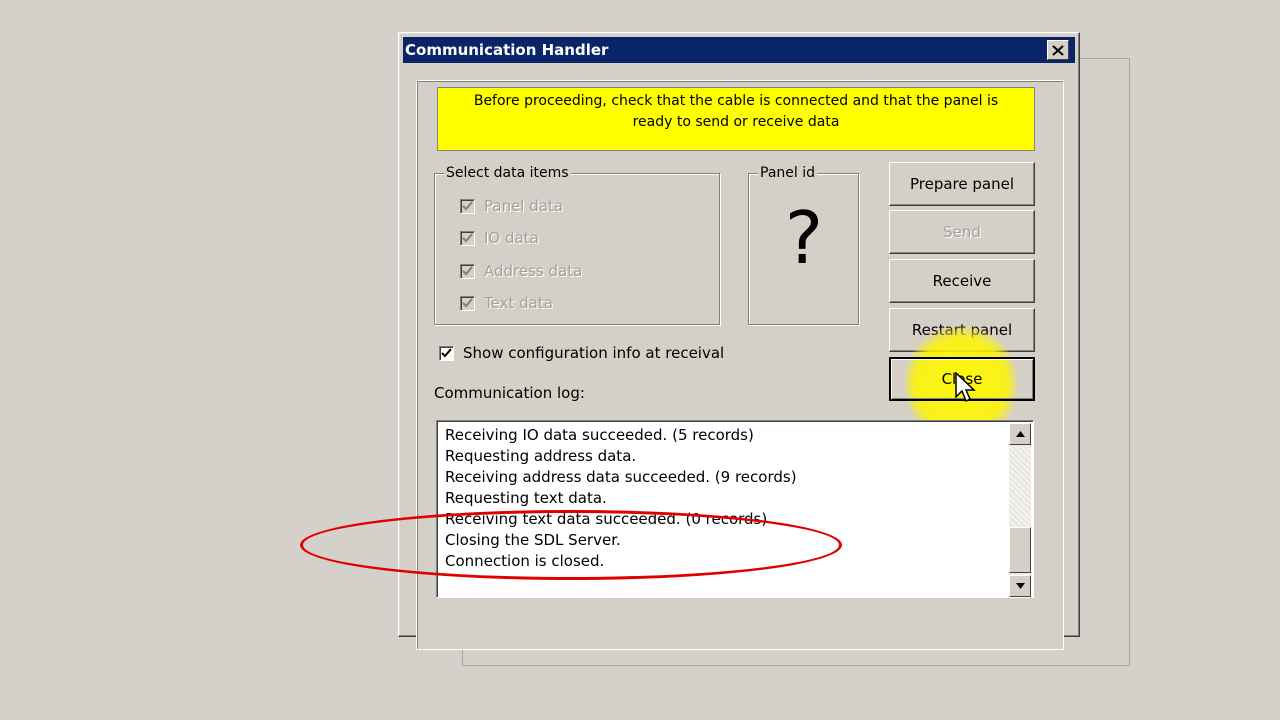  Describe the element at coordinates (739, 50) in the screenshot. I see `title-bar: Communication Handler` at that location.